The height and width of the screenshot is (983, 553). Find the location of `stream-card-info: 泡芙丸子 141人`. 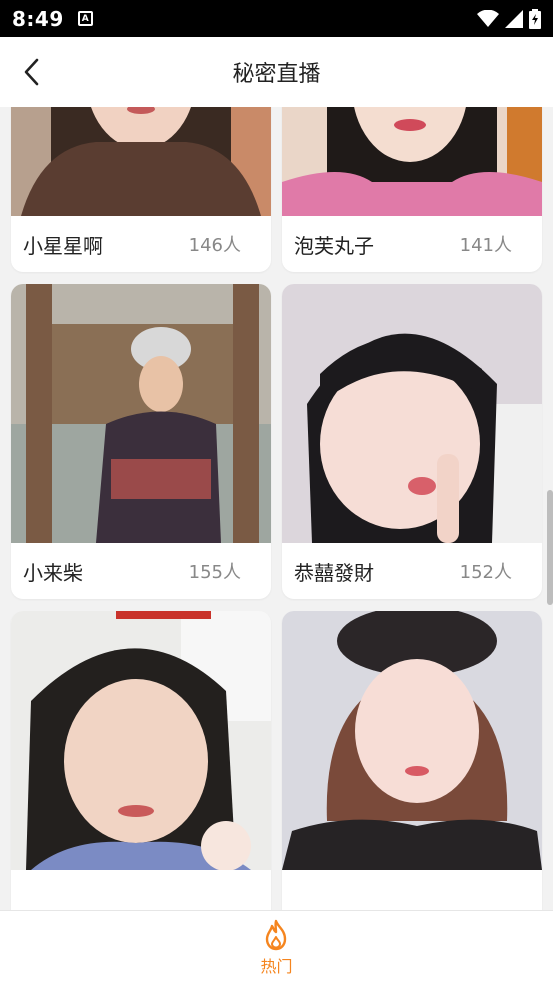

stream-card-info: 泡芙丸子 141人 is located at coordinates (412, 244).